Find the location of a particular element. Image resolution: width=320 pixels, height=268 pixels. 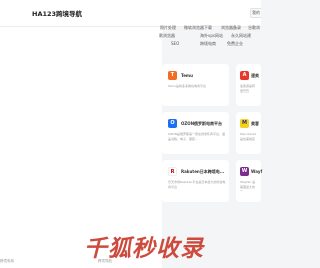

category-link: 海外vps网站 is located at coordinates (211, 36).